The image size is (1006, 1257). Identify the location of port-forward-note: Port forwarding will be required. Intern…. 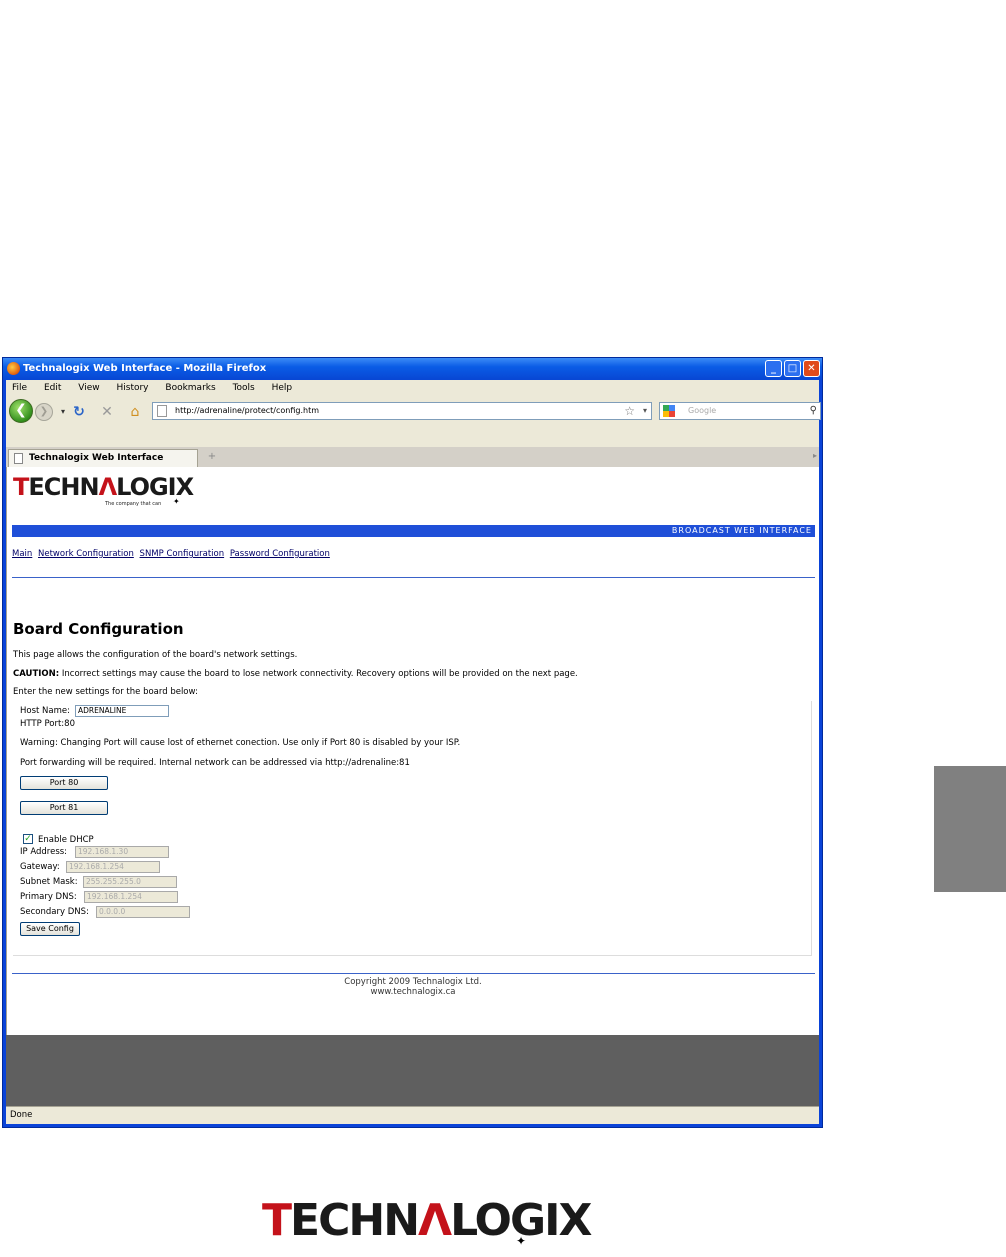
(215, 763).